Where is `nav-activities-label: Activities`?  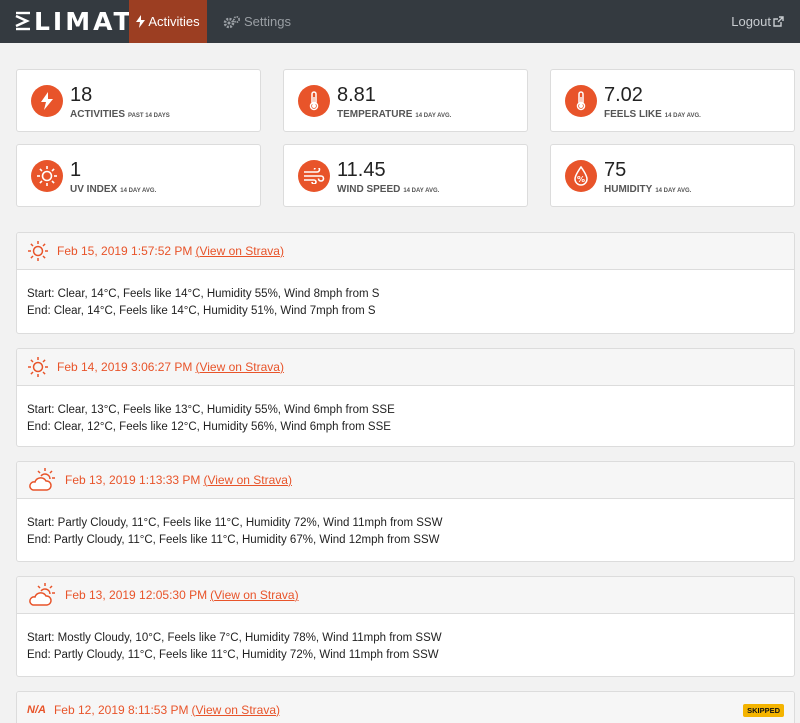 nav-activities-label: Activities is located at coordinates (174, 21).